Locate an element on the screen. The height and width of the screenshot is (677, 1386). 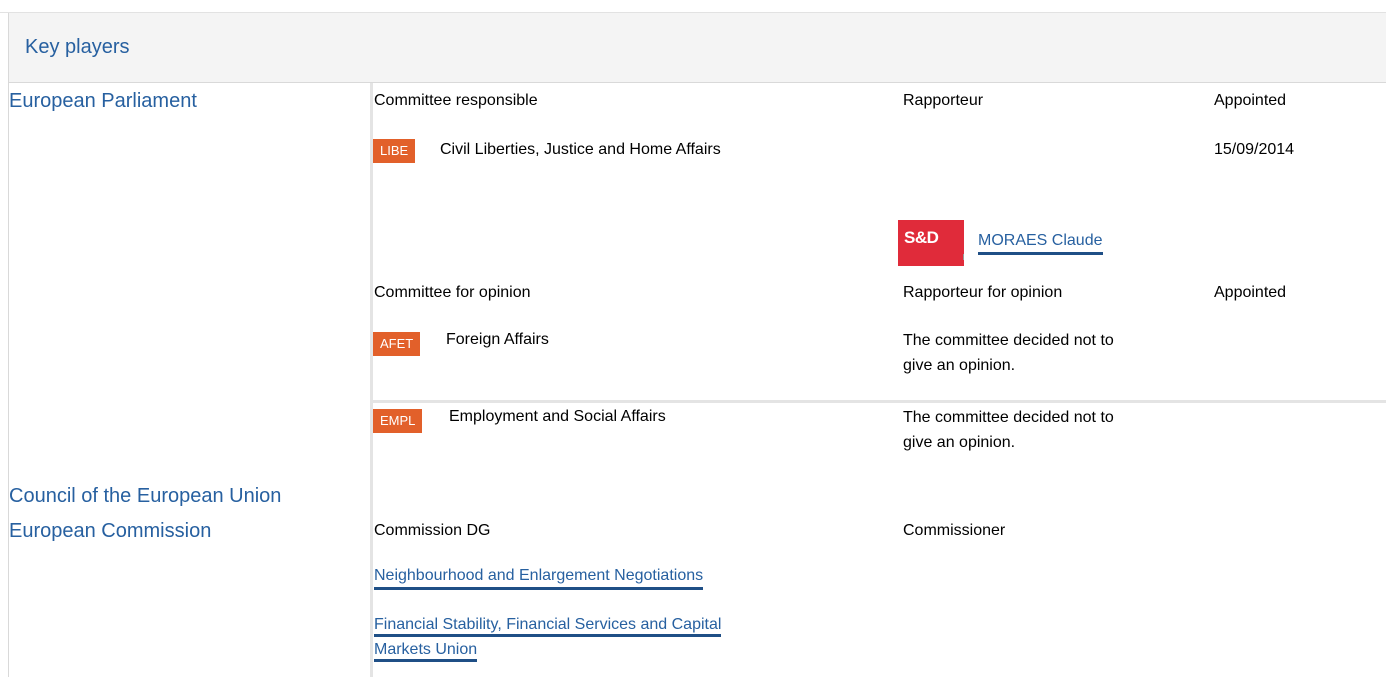
committee-code-badge: EMPL is located at coordinates (398, 421).